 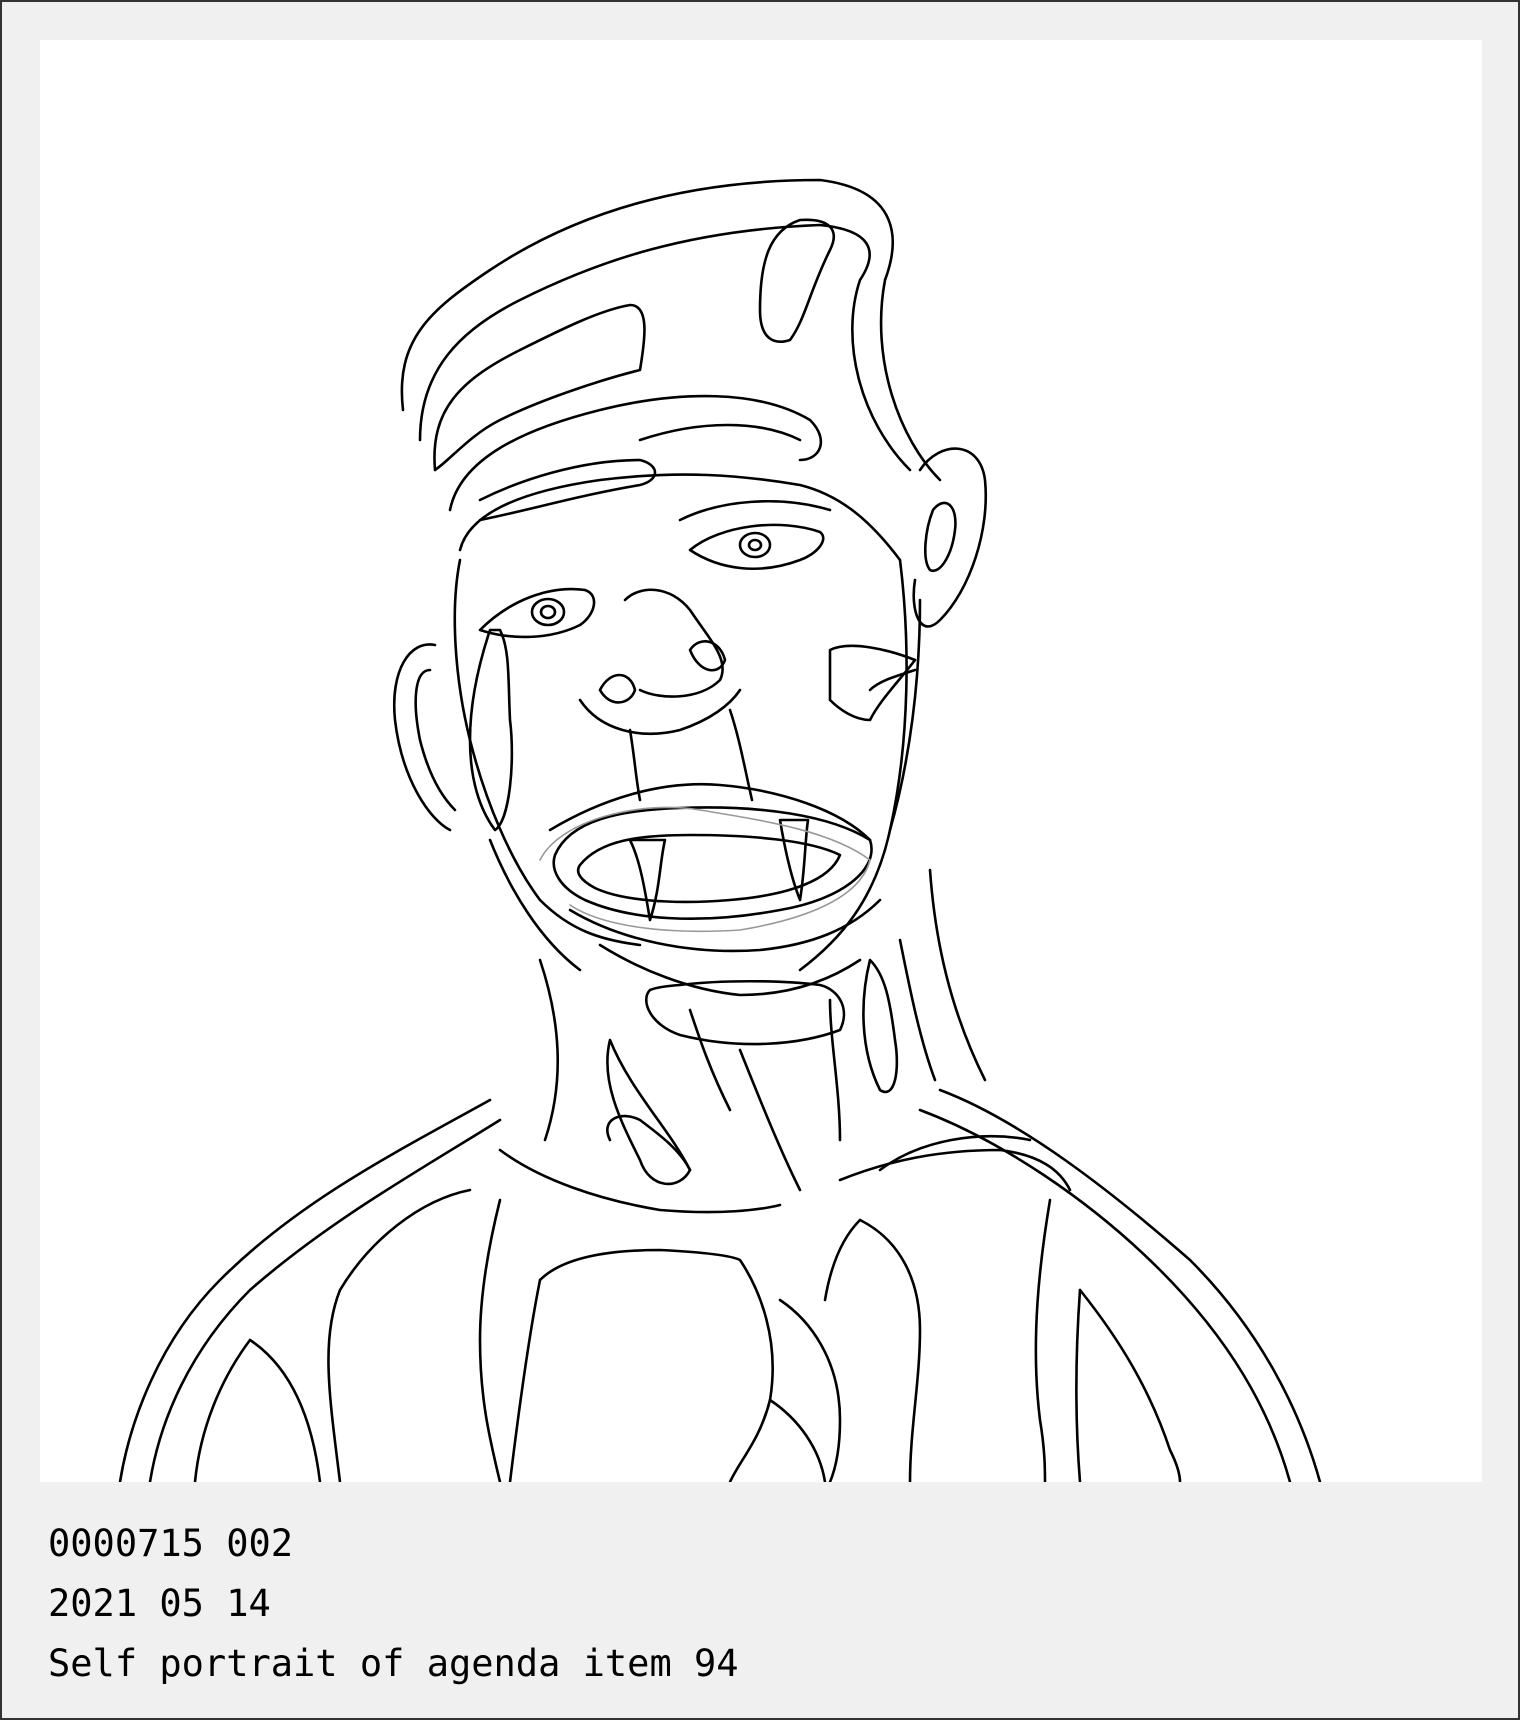 What do you see at coordinates (880, 1026) in the screenshot?
I see `neck-tendon-right` at bounding box center [880, 1026].